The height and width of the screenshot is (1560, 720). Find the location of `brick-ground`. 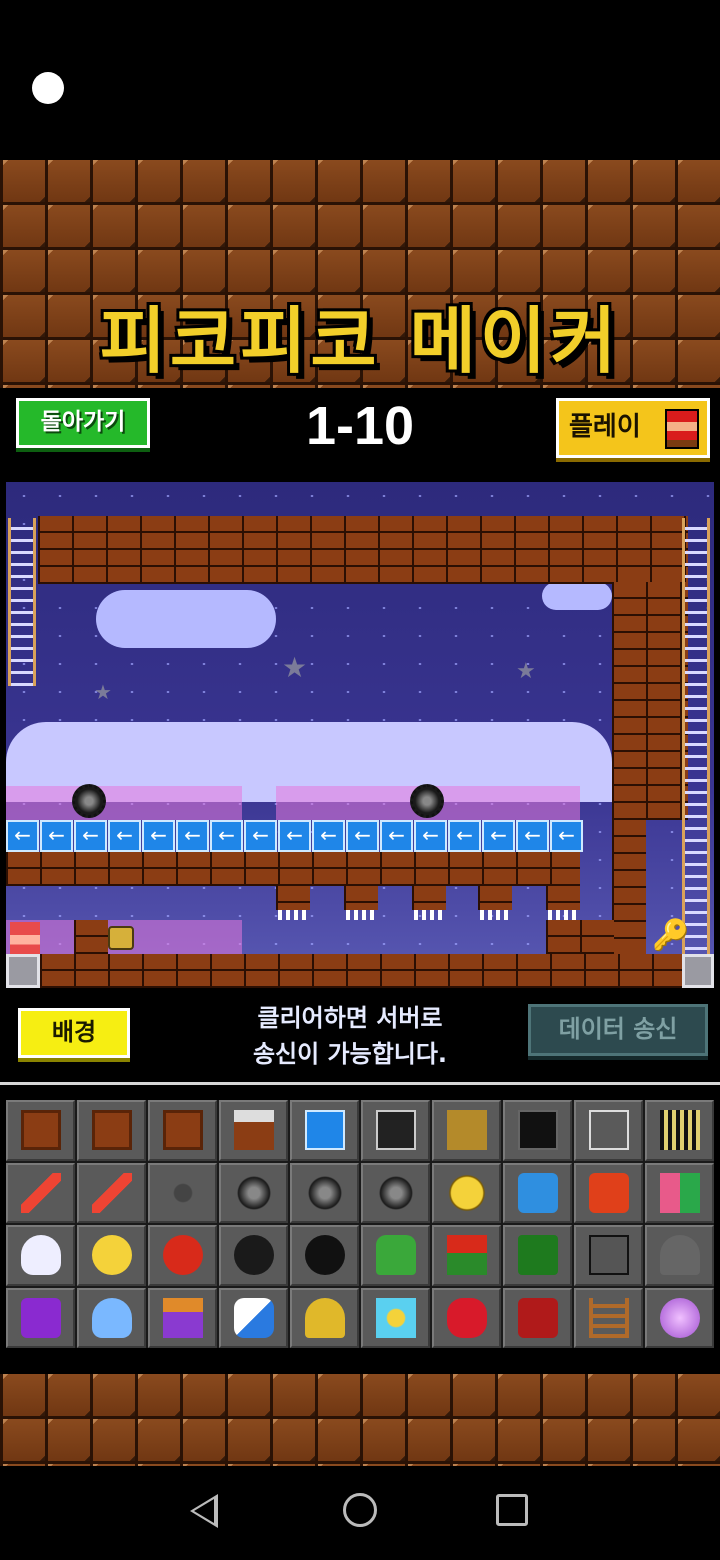

brick-ground is located at coordinates (361, 971).